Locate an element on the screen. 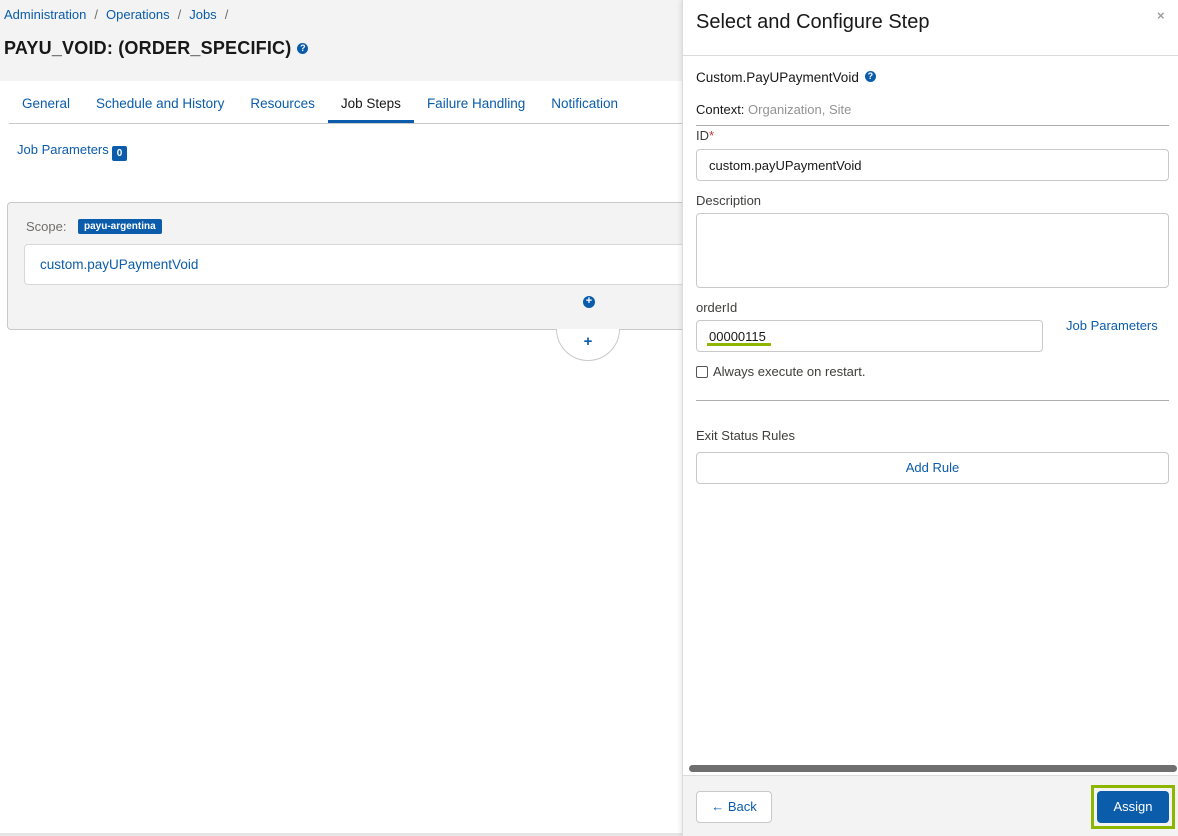 The image size is (1178, 836). add-flow-button: + is located at coordinates (588, 345).